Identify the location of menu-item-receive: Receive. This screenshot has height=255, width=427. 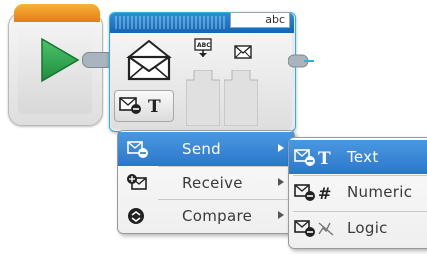
(206, 183).